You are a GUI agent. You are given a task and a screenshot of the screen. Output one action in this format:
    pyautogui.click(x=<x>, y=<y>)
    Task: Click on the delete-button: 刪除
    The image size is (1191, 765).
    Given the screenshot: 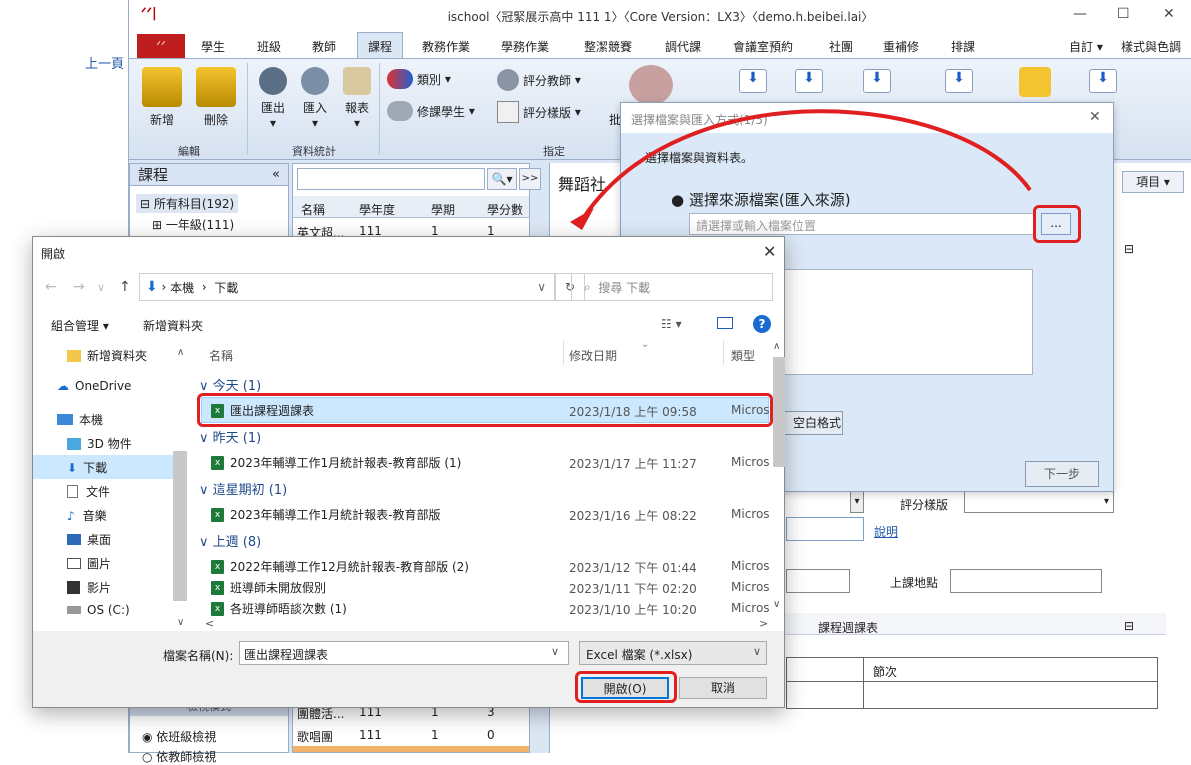 What is the action you would take?
    pyautogui.click(x=216, y=97)
    